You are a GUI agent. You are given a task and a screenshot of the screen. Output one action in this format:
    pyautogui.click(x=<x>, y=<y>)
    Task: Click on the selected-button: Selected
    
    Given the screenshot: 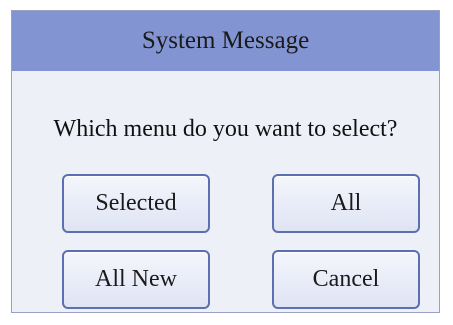 What is the action you would take?
    pyautogui.click(x=136, y=203)
    